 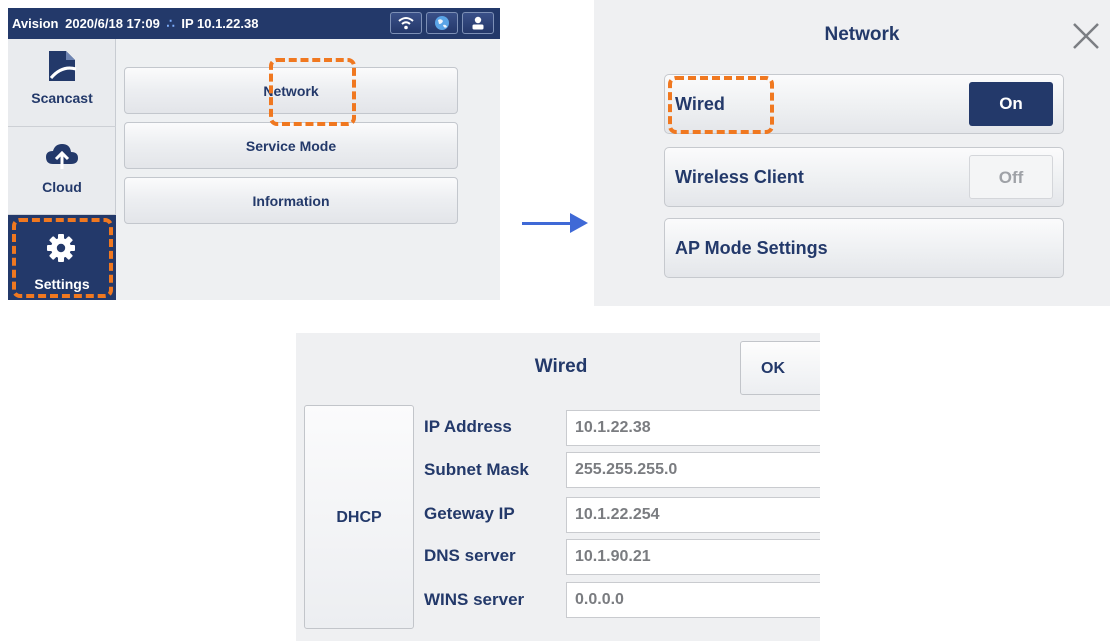 What do you see at coordinates (62, 258) in the screenshot?
I see `settings-highlight-box` at bounding box center [62, 258].